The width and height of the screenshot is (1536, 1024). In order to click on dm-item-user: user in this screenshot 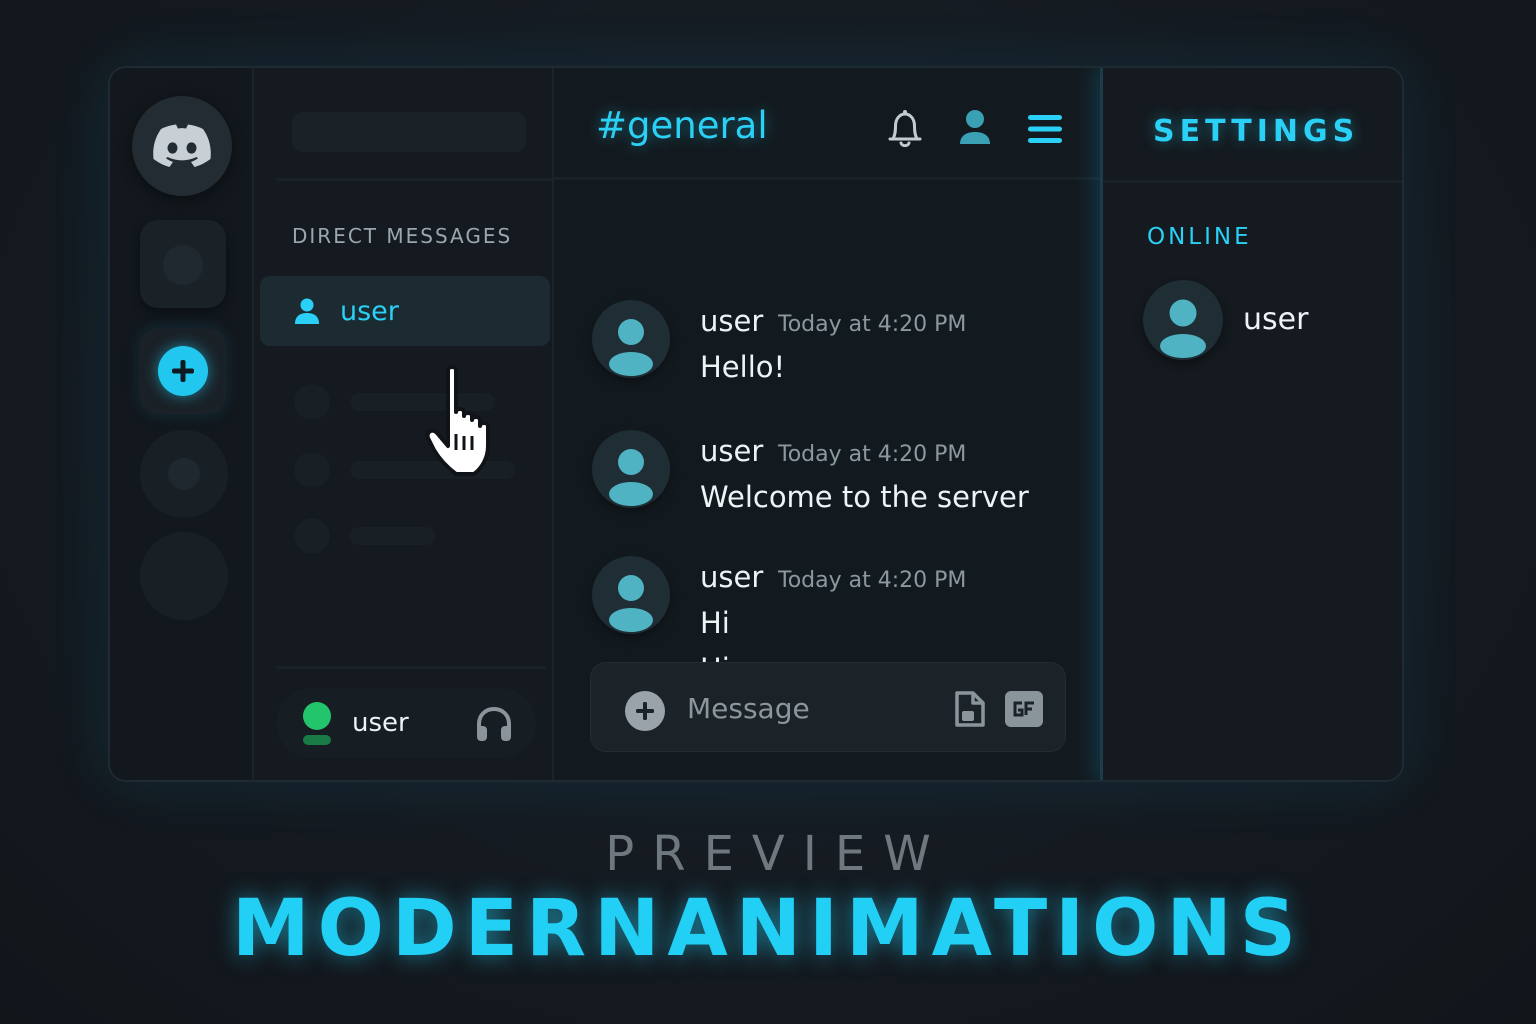, I will do `click(405, 311)`.